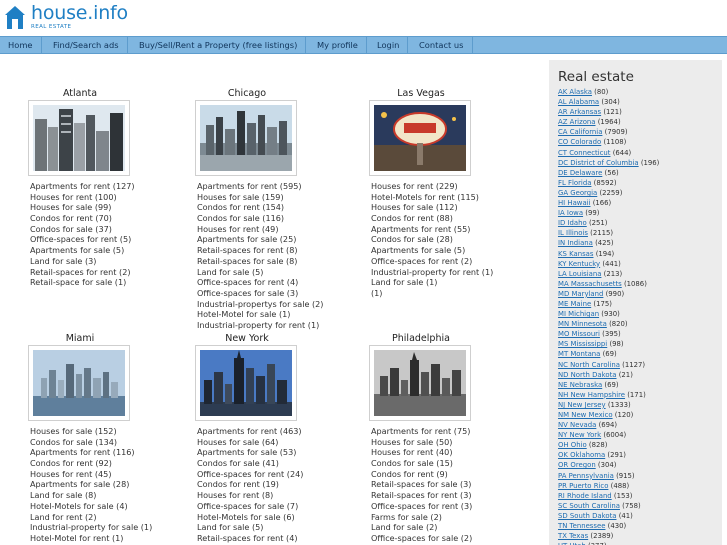 This screenshot has height=545, width=727. I want to click on state-link: MO Missouri, so click(579, 334).